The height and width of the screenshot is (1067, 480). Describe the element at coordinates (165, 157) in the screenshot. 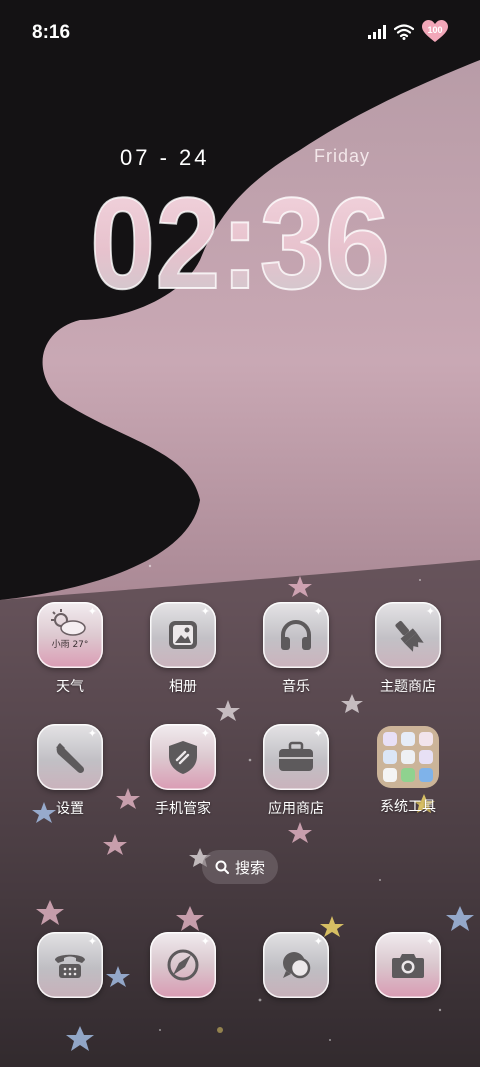

I see `date-label: 07 - 24` at that location.